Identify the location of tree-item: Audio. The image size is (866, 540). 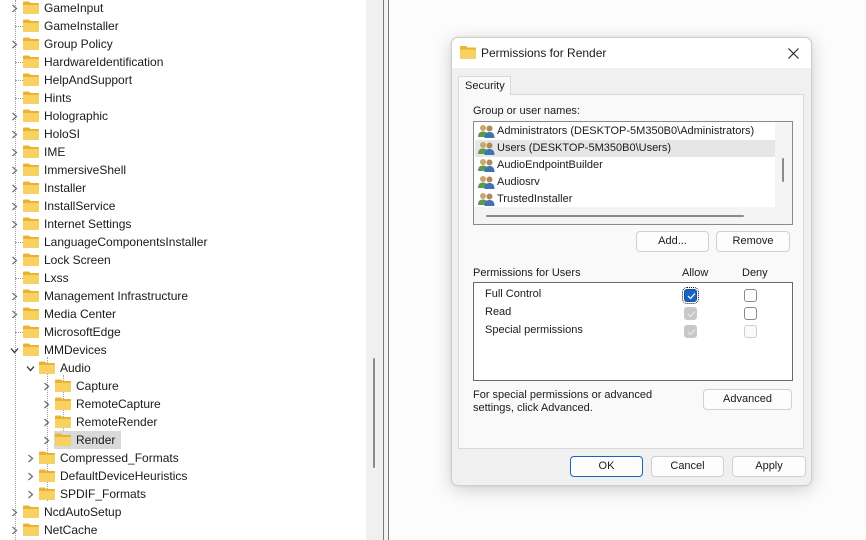
(183, 368).